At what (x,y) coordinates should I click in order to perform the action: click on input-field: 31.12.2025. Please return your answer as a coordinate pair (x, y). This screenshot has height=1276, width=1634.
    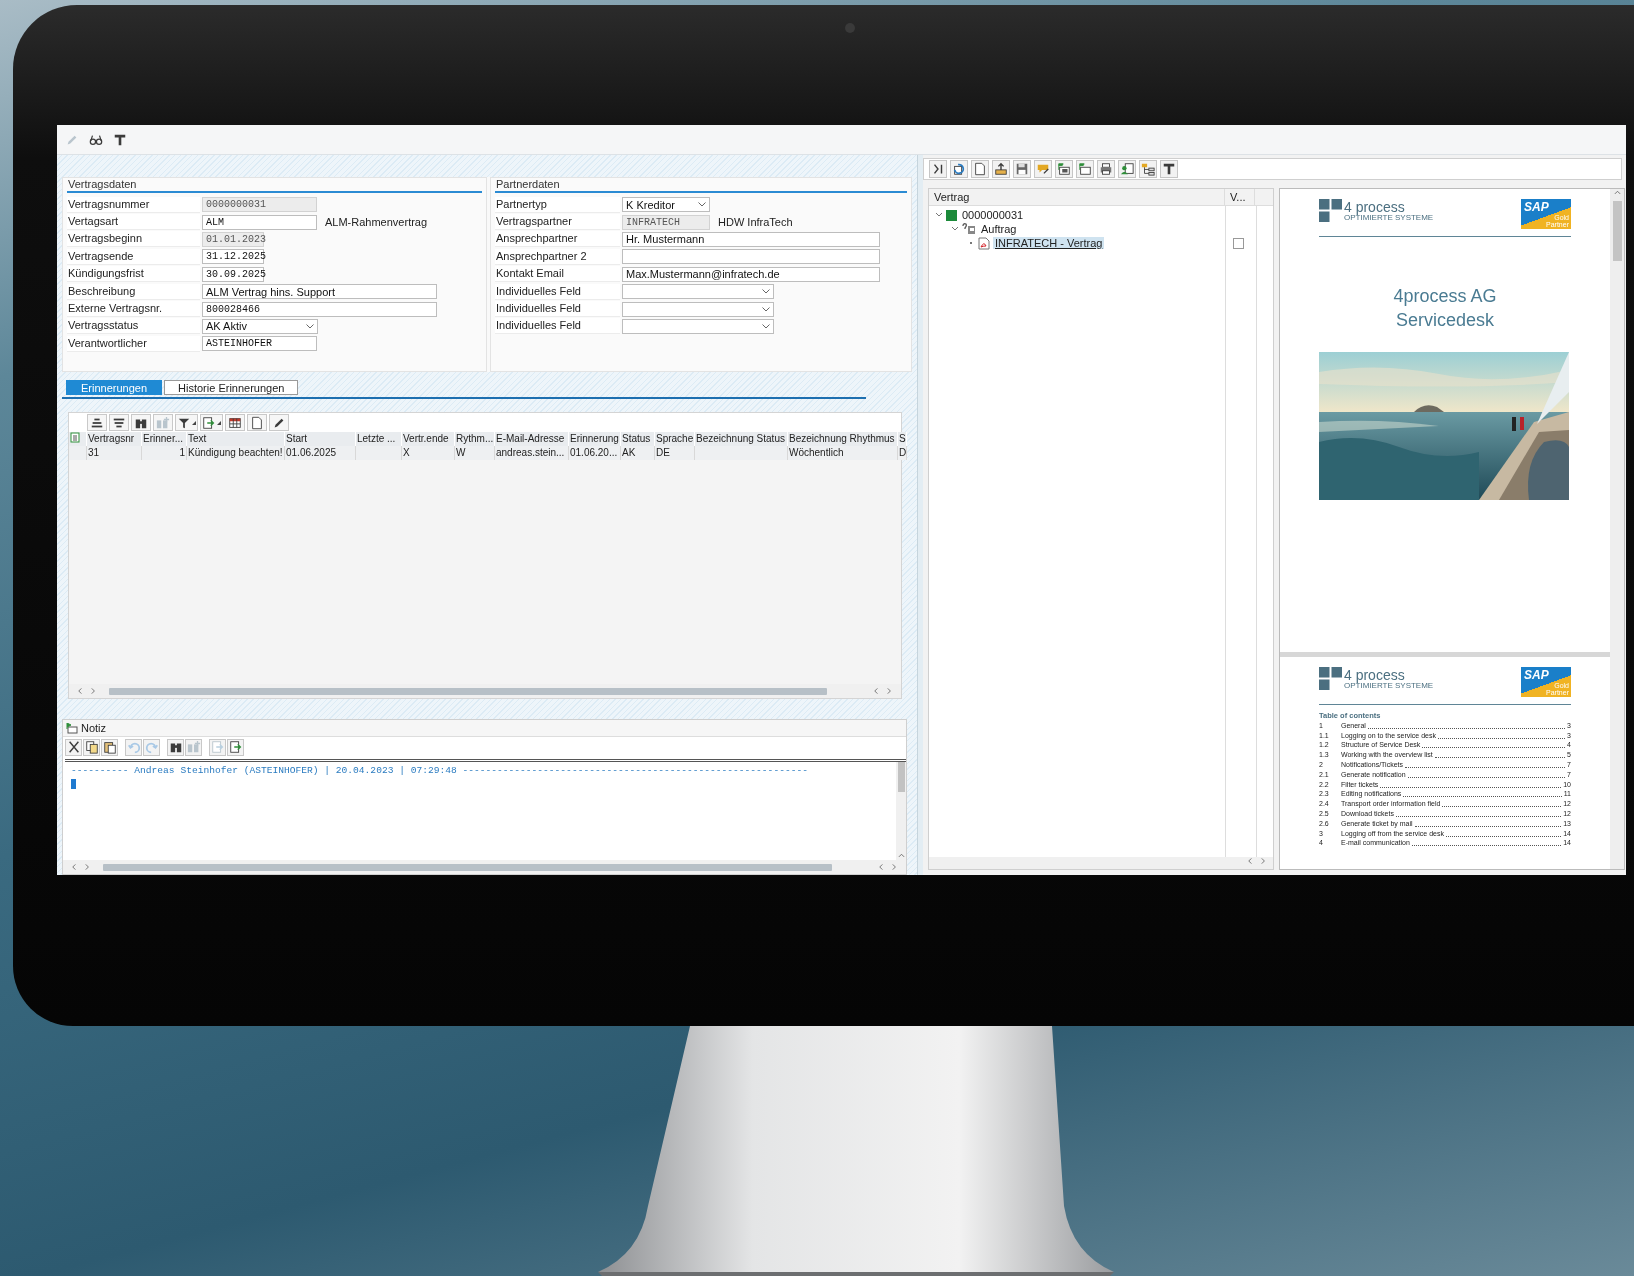
    Looking at the image, I should click on (233, 257).